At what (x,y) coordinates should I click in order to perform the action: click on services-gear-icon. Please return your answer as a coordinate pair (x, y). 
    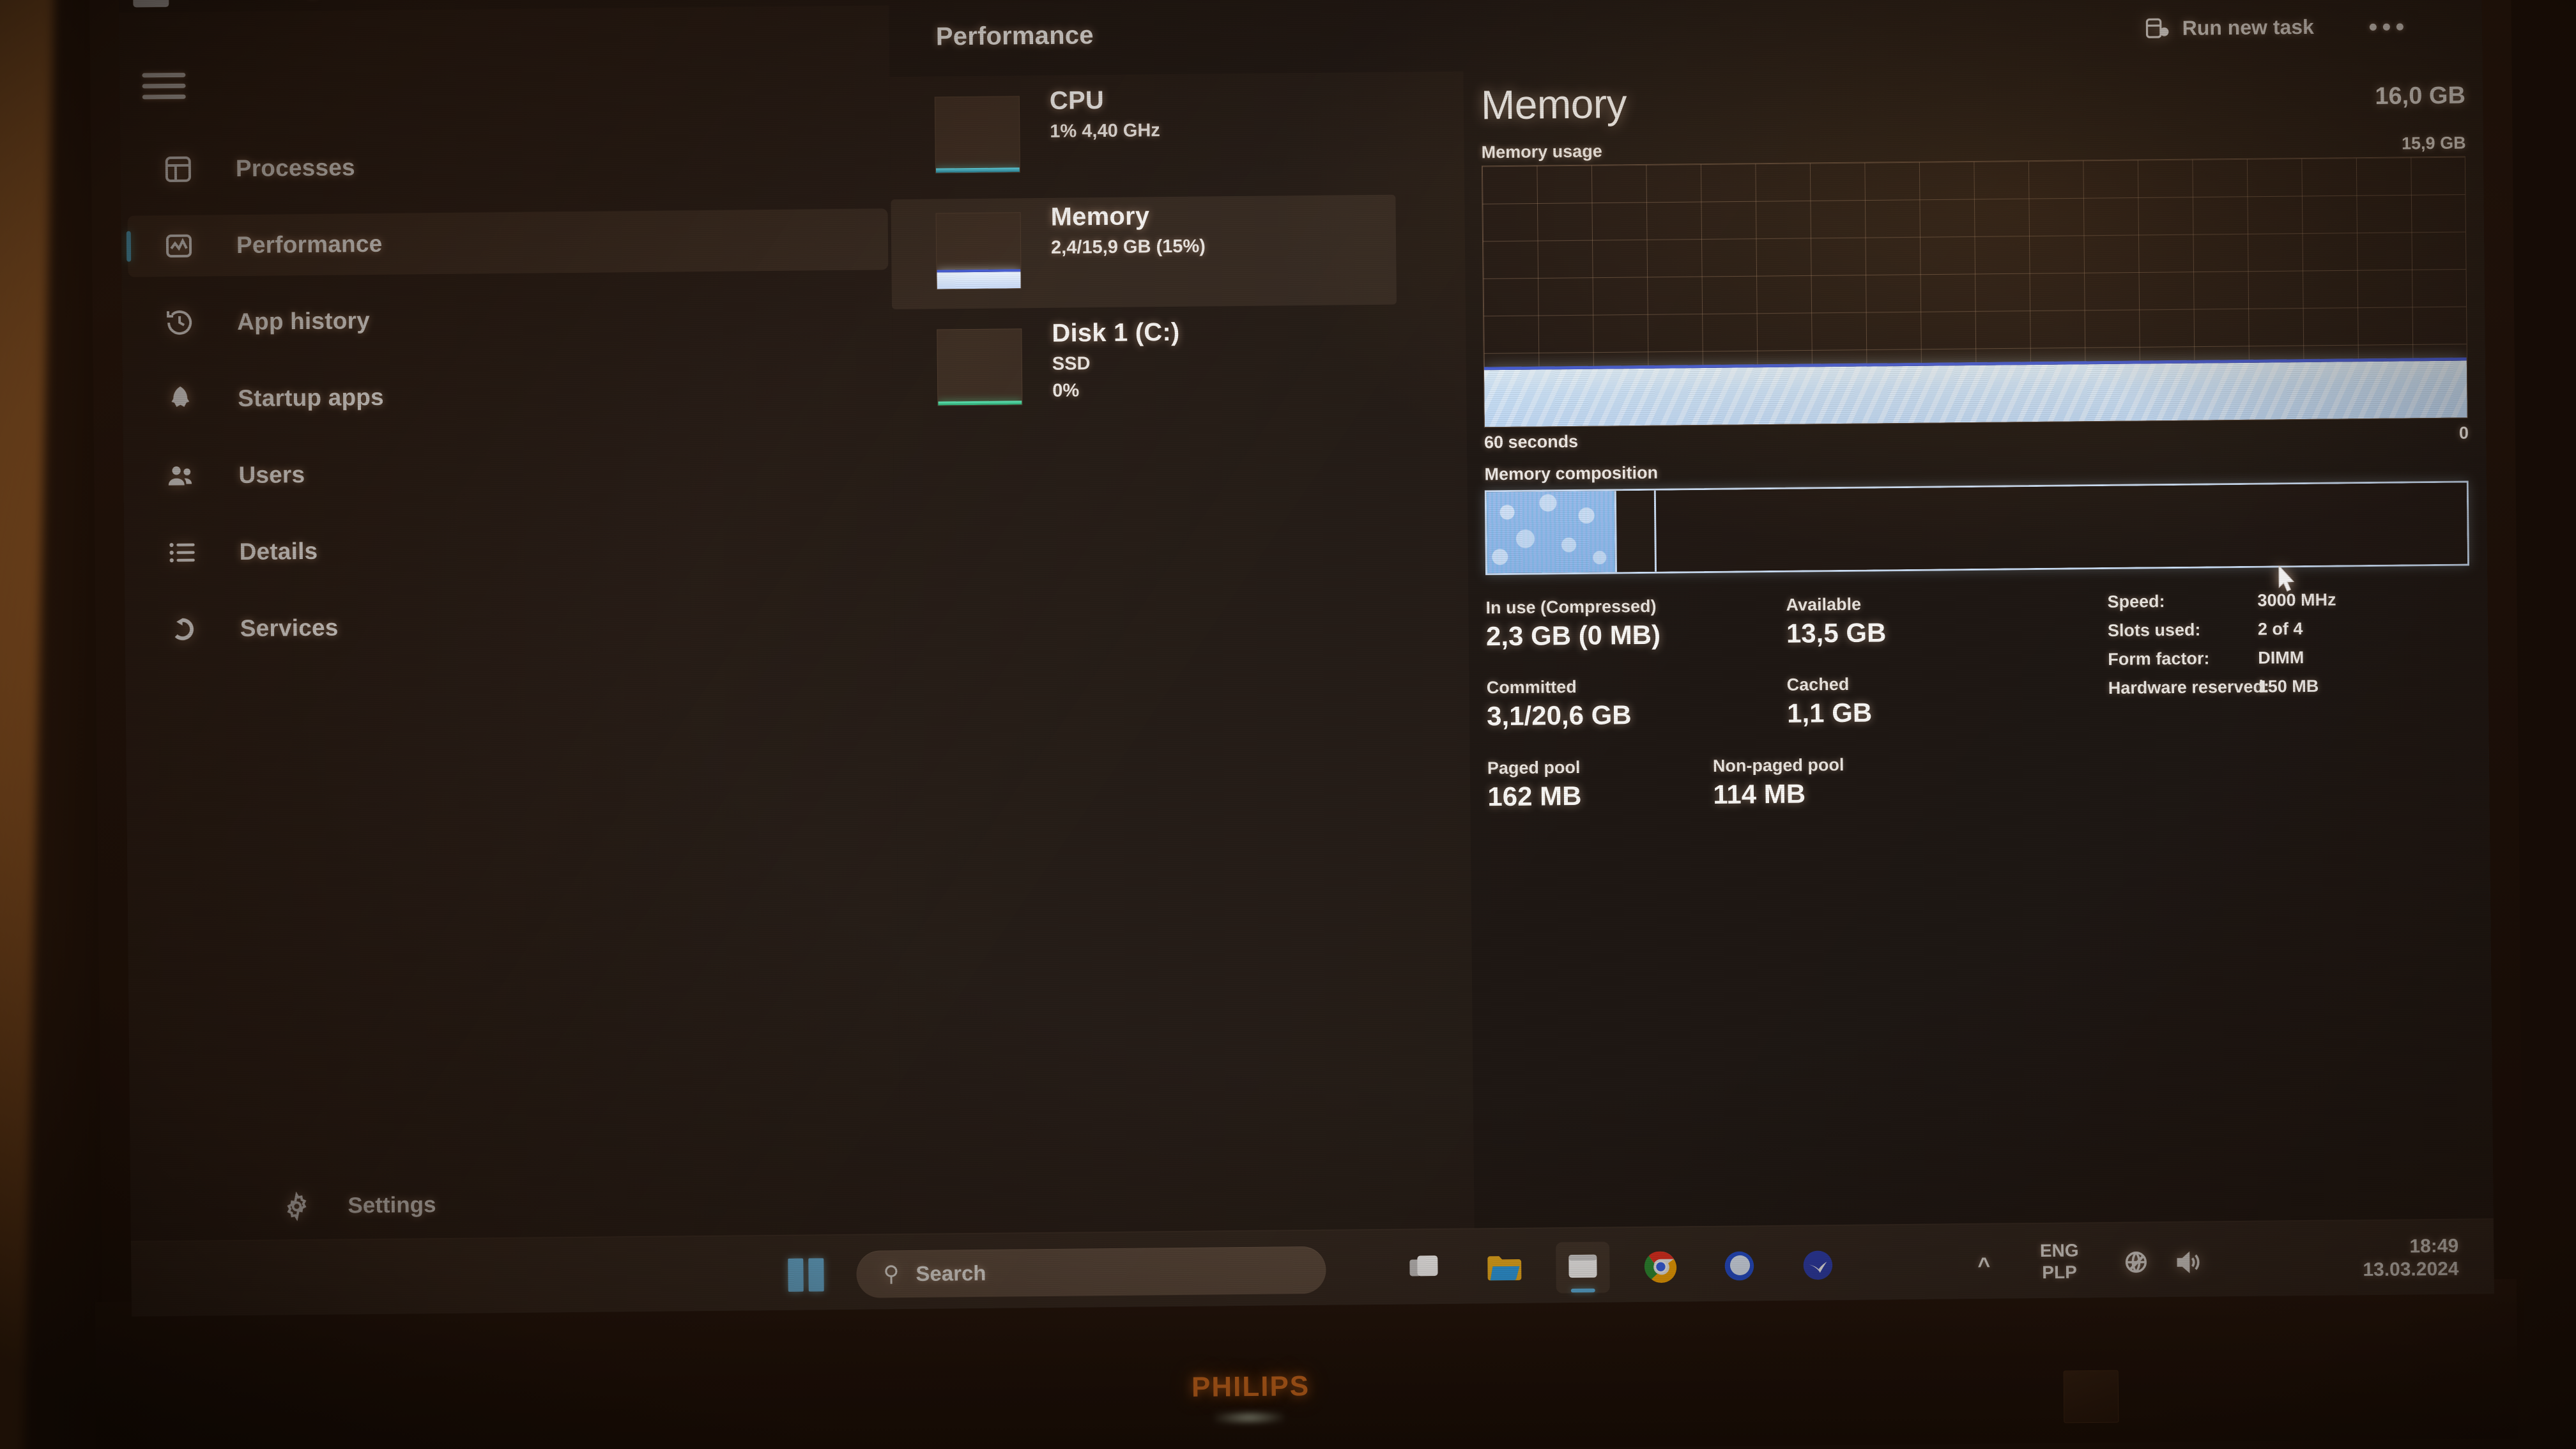
    Looking at the image, I should click on (182, 629).